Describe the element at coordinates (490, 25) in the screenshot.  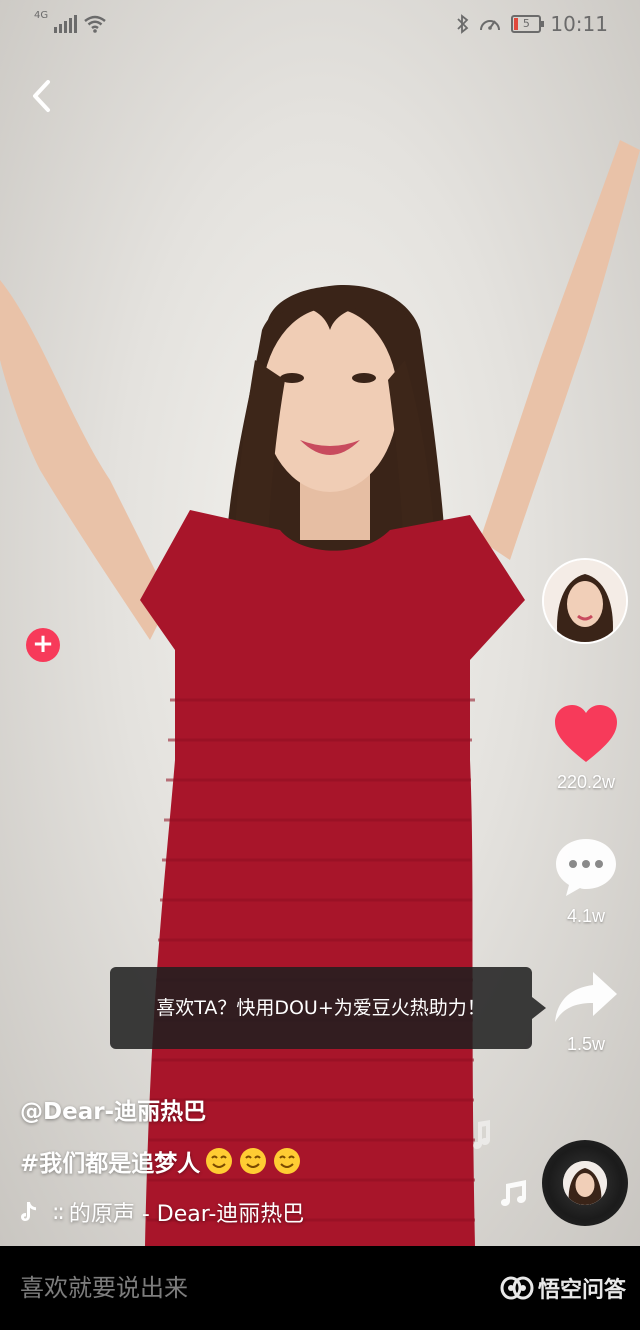
I see `data-saver-icon` at that location.